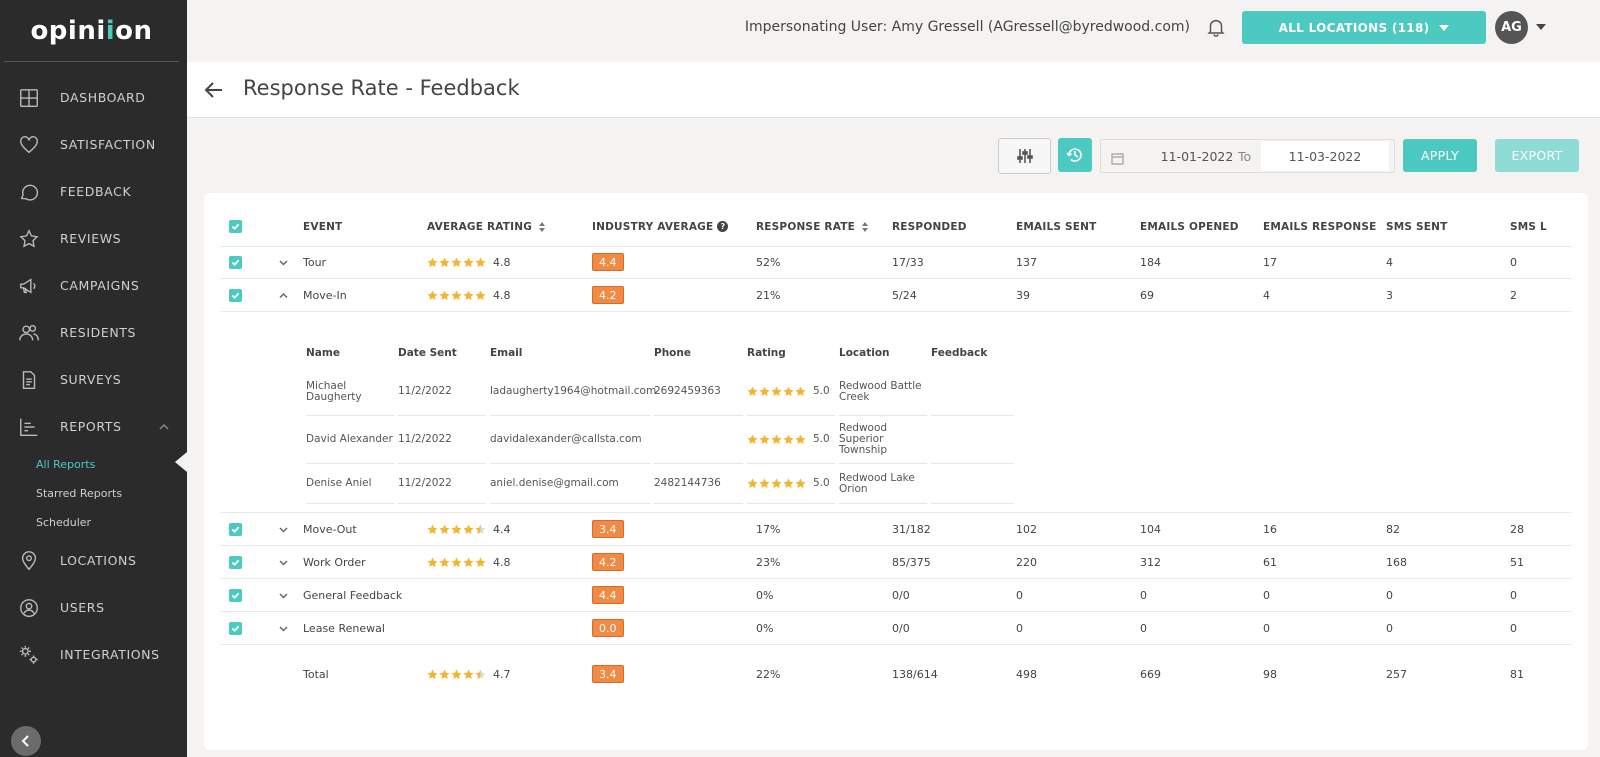 This screenshot has height=757, width=1600. I want to click on table-row: Tour 4.8 4.4 52% 17/33 137 184 17 4 0, so click(896, 262).